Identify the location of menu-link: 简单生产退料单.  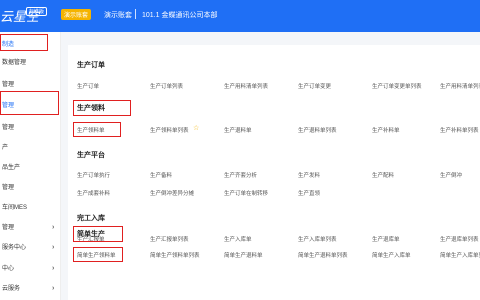
(243, 255).